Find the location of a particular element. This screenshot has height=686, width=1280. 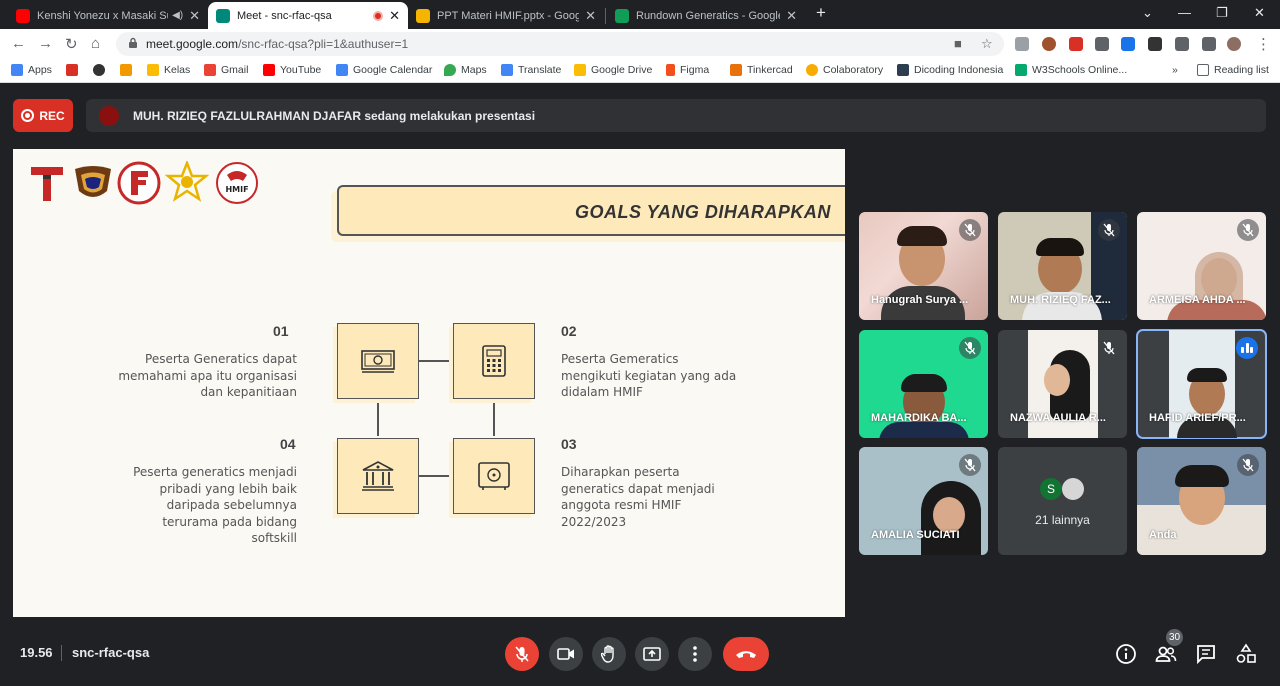

camera-toggle-button is located at coordinates (566, 654).